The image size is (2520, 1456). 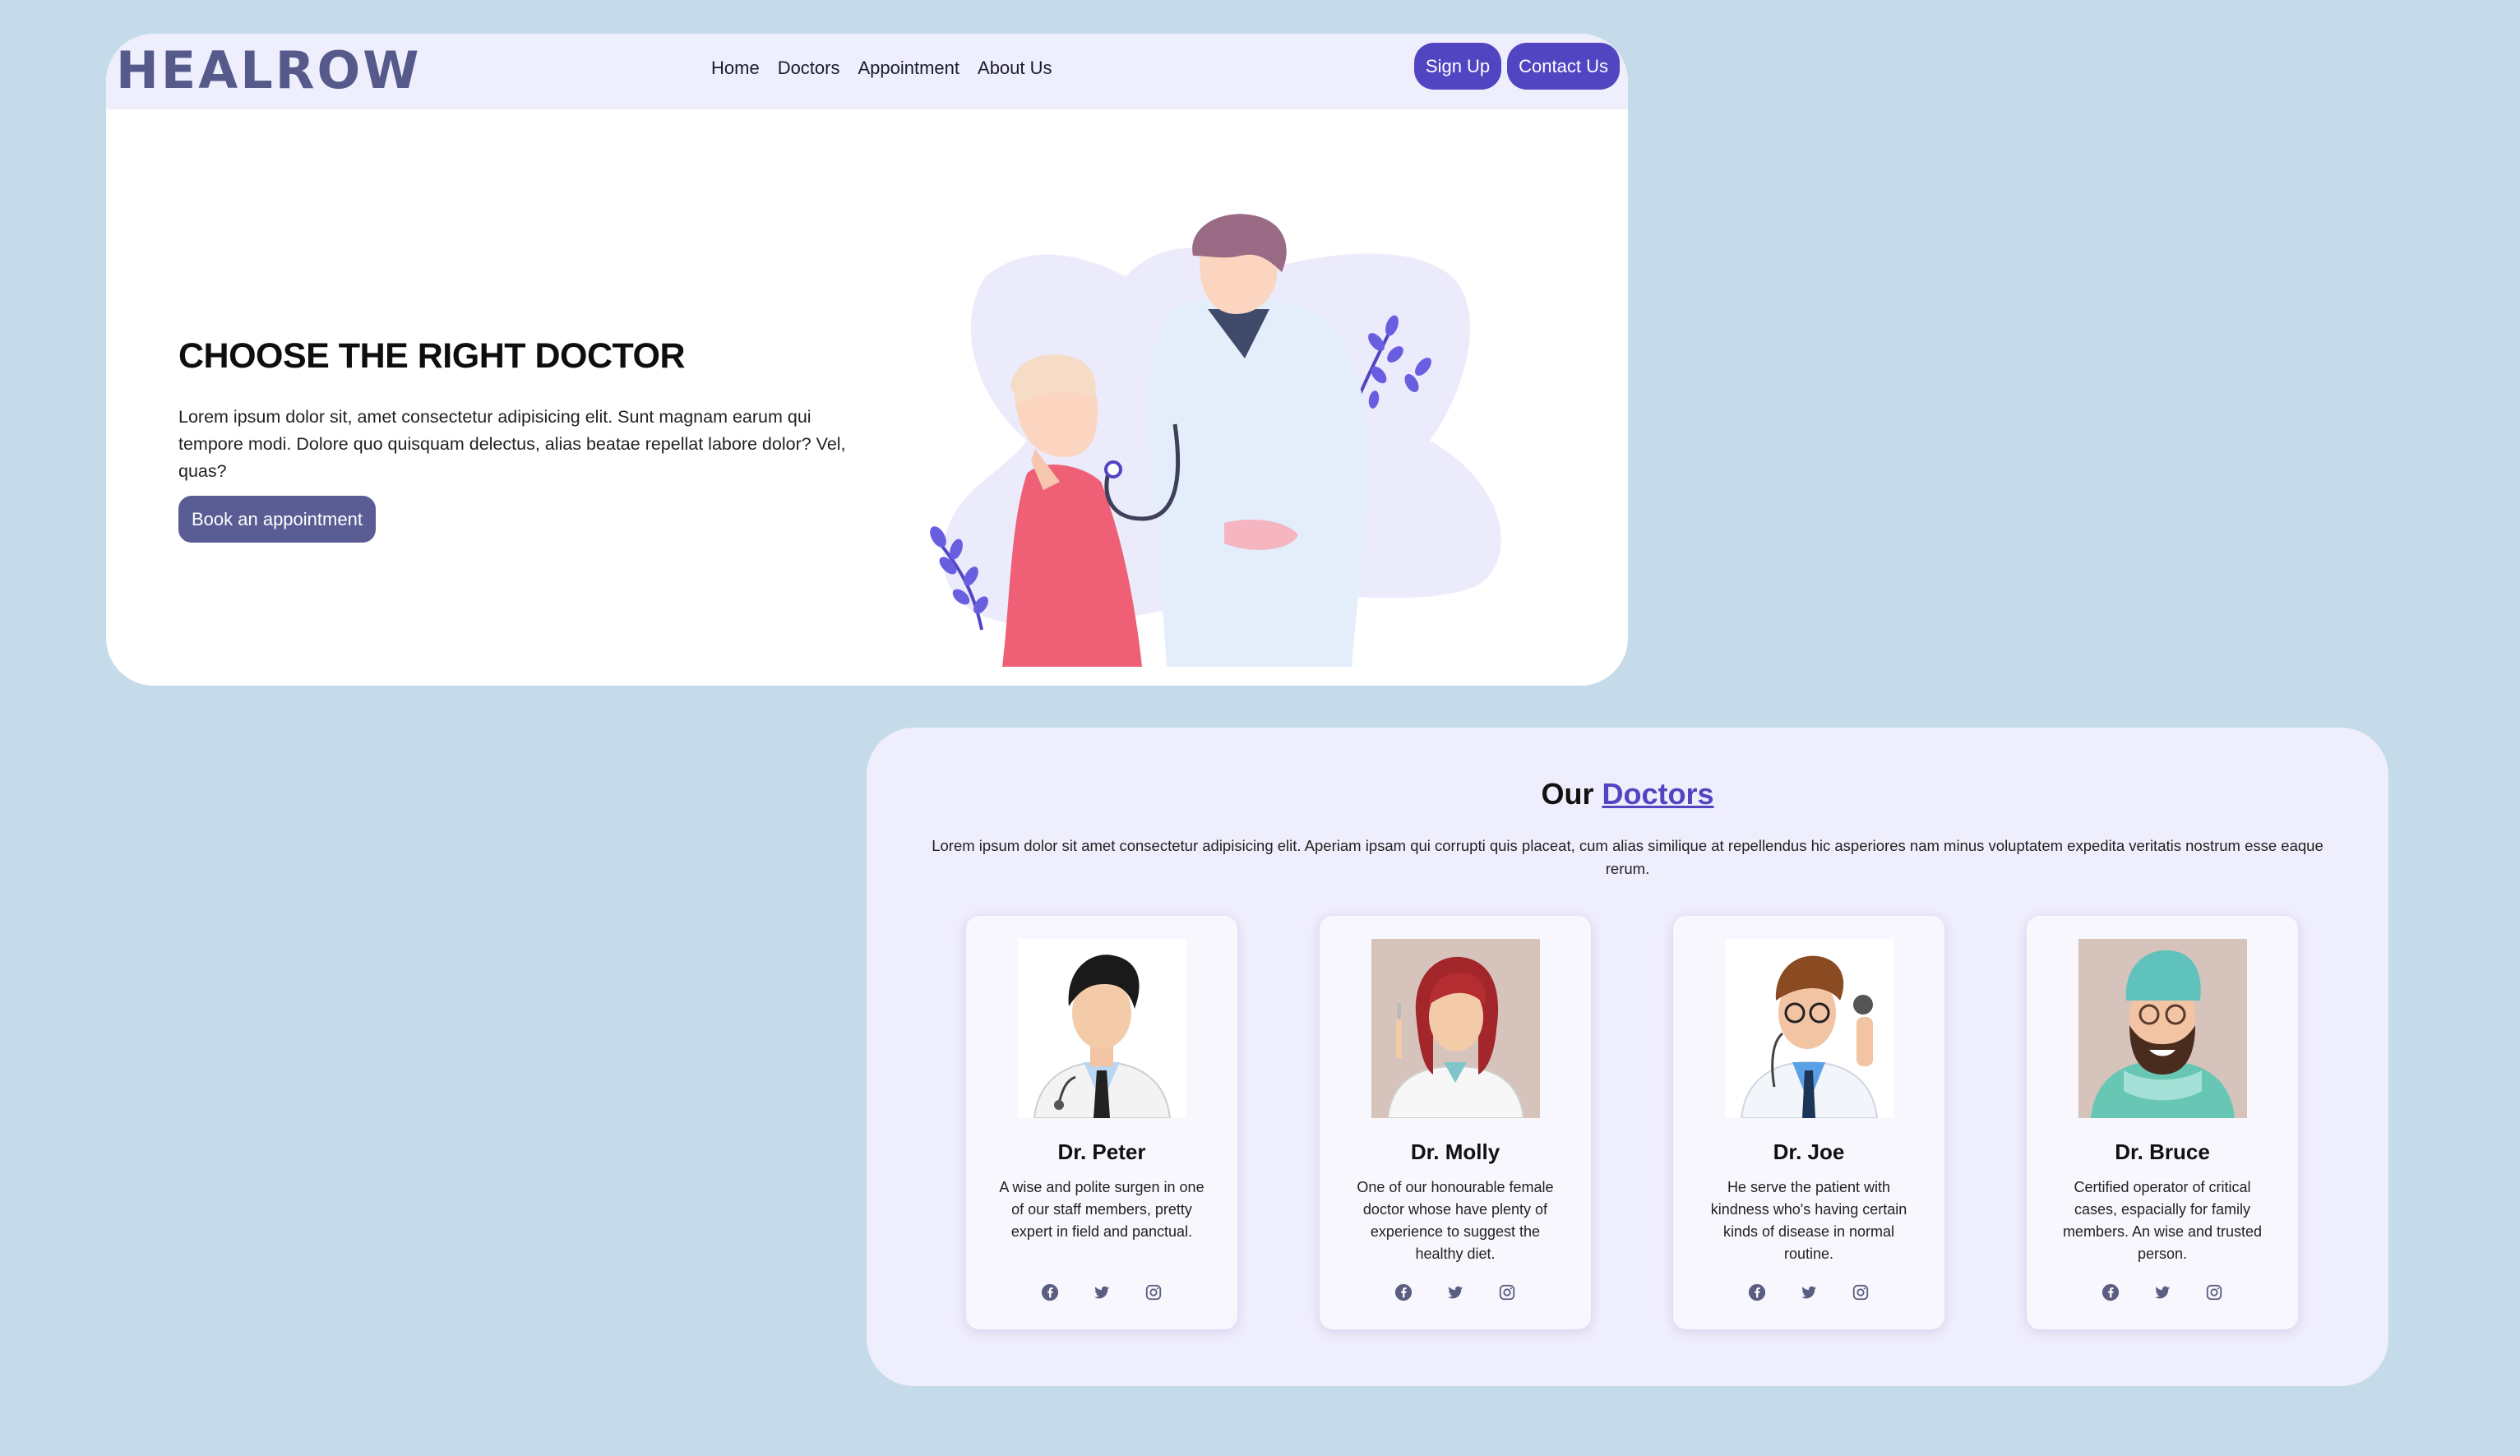 What do you see at coordinates (735, 67) in the screenshot?
I see `nav-link-home: Home` at bounding box center [735, 67].